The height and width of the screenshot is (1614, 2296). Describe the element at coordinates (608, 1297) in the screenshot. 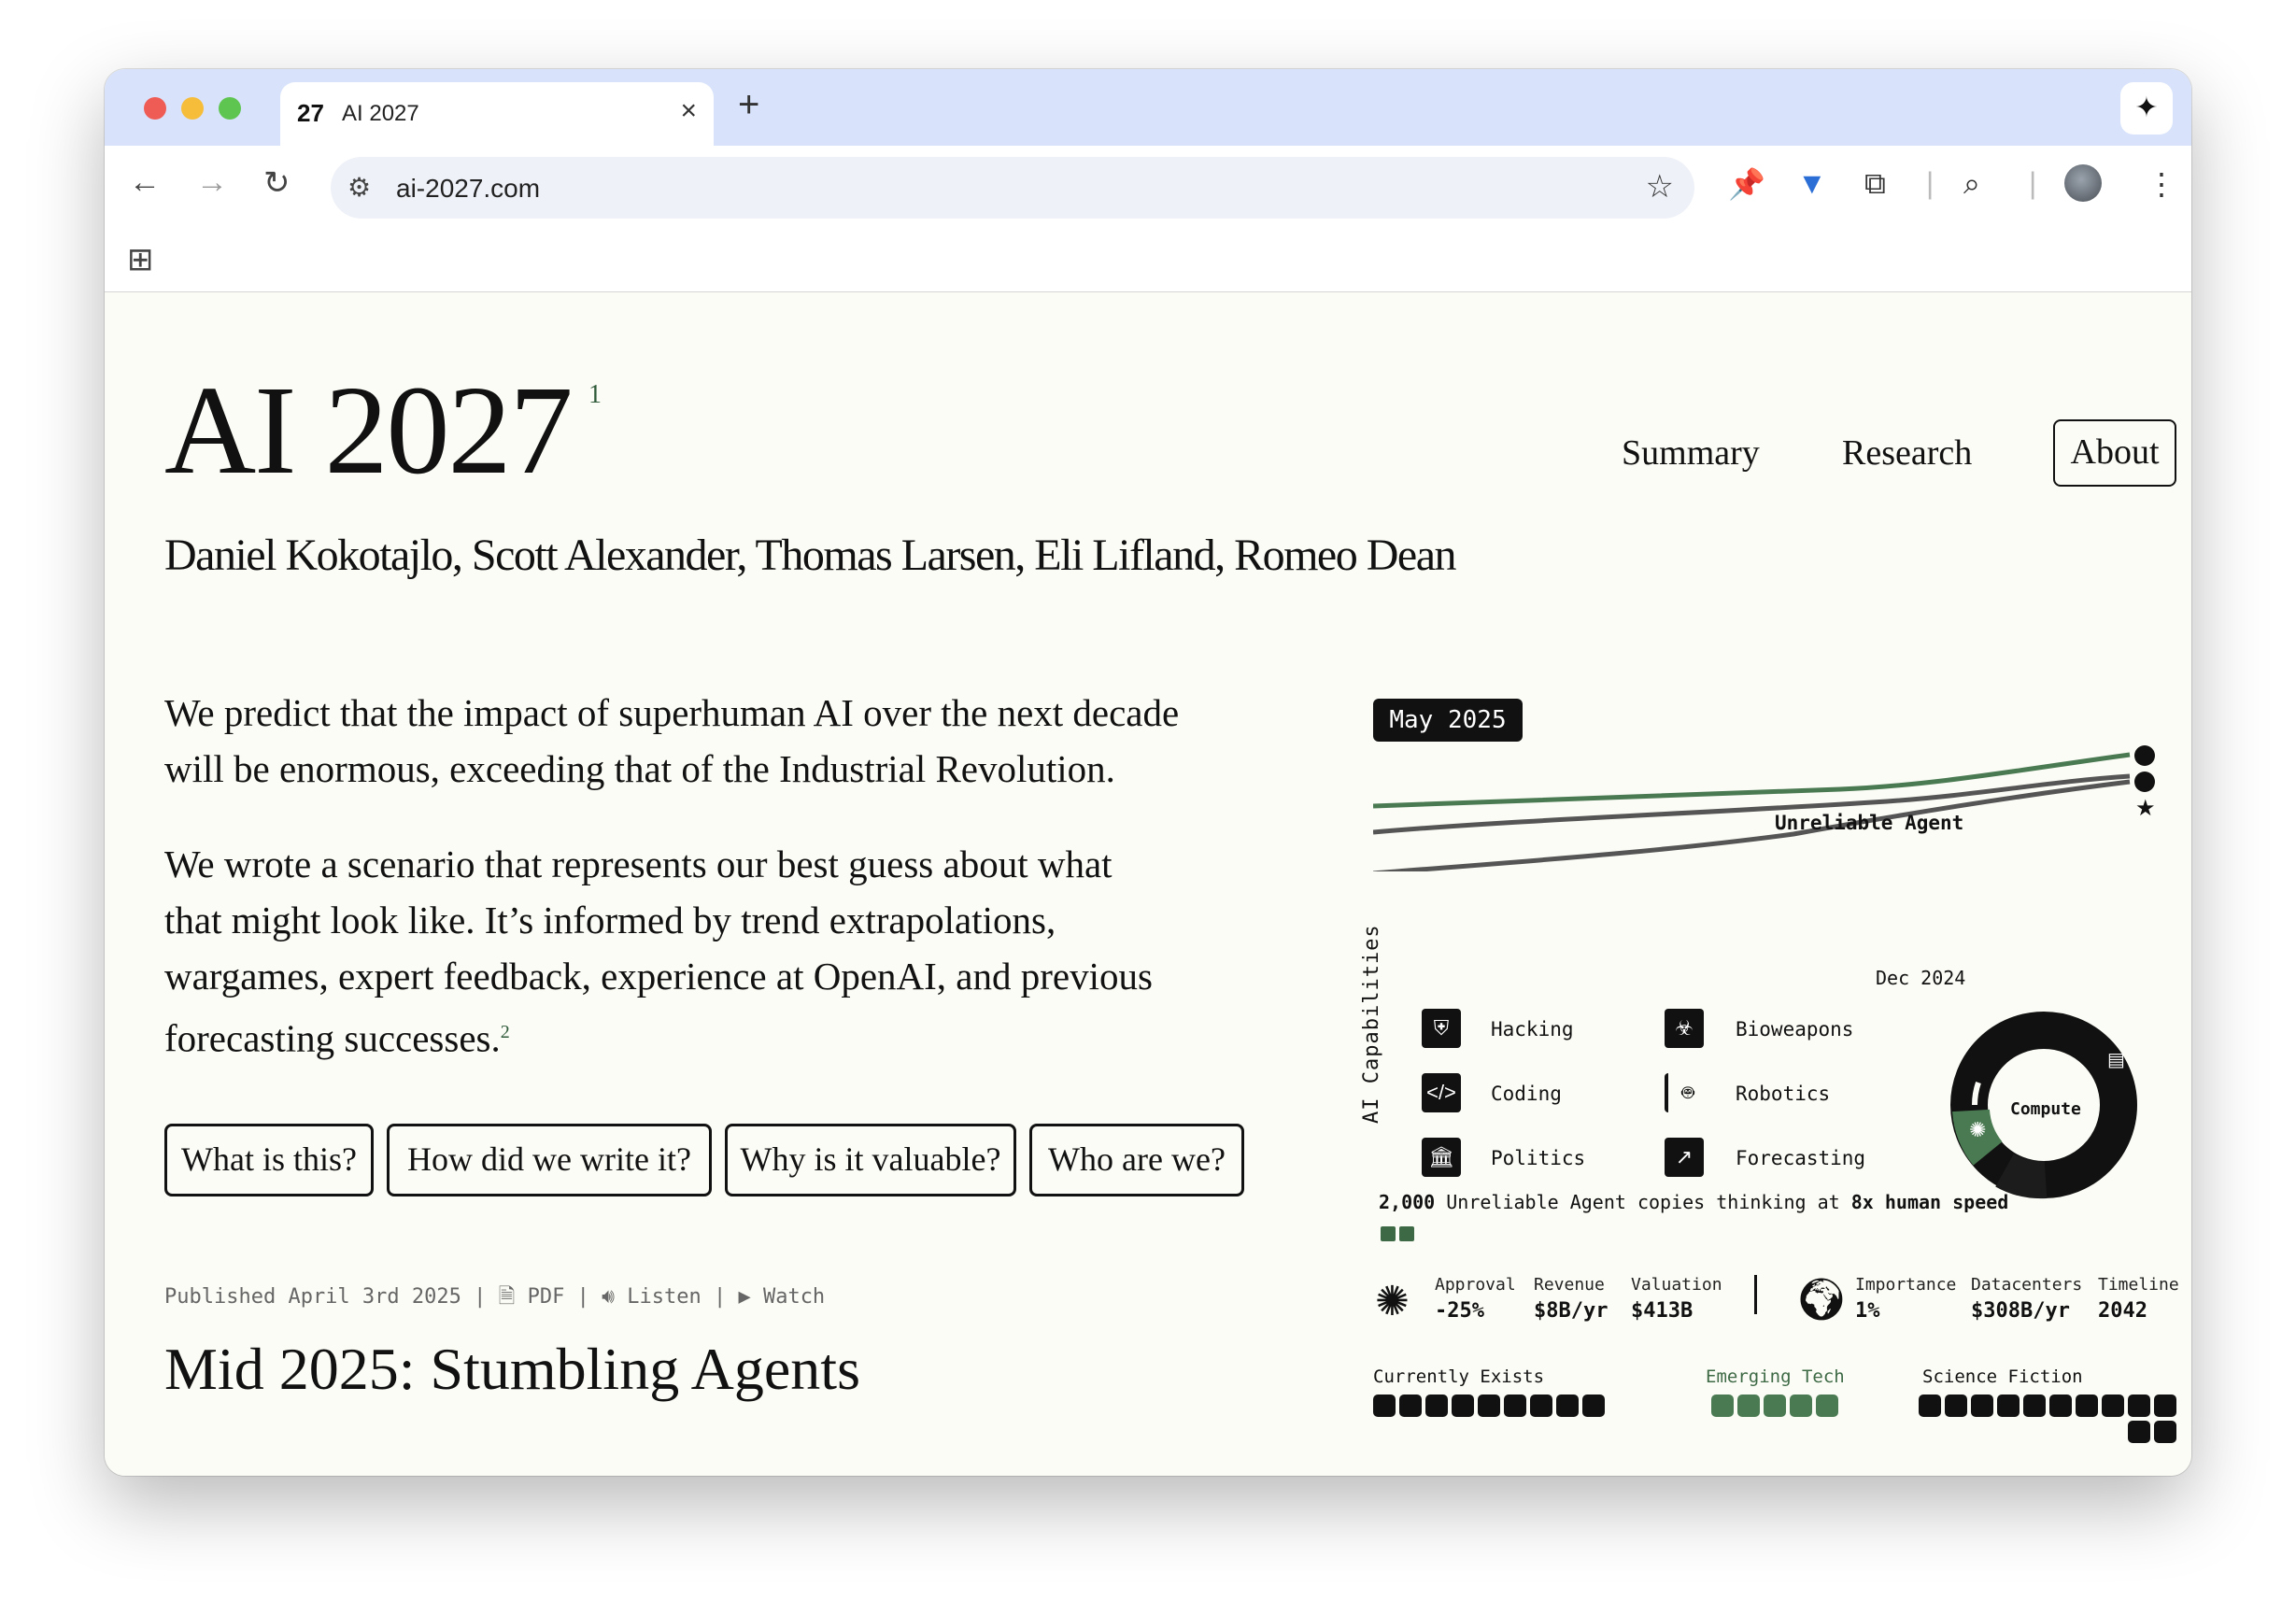

I see `speaker-icon: 🔊︎` at that location.